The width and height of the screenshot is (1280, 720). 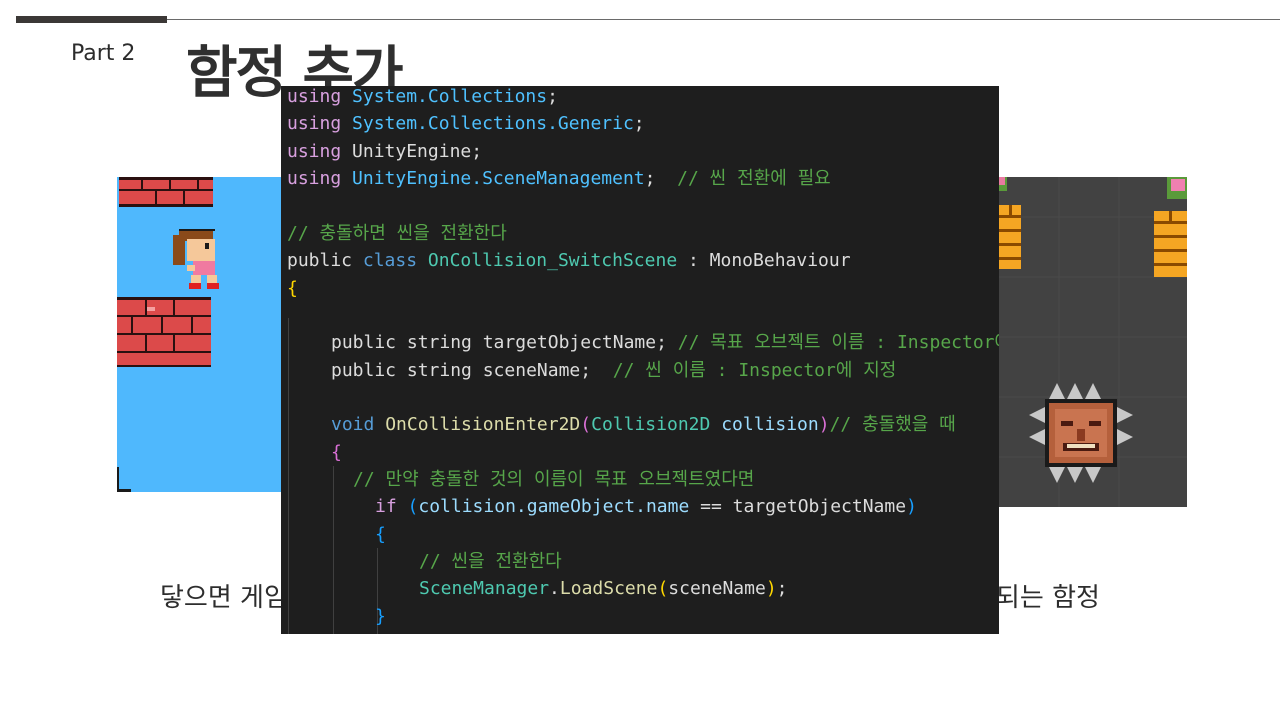 I want to click on code-line: // 씬을 전환한다, so click(x=490, y=561).